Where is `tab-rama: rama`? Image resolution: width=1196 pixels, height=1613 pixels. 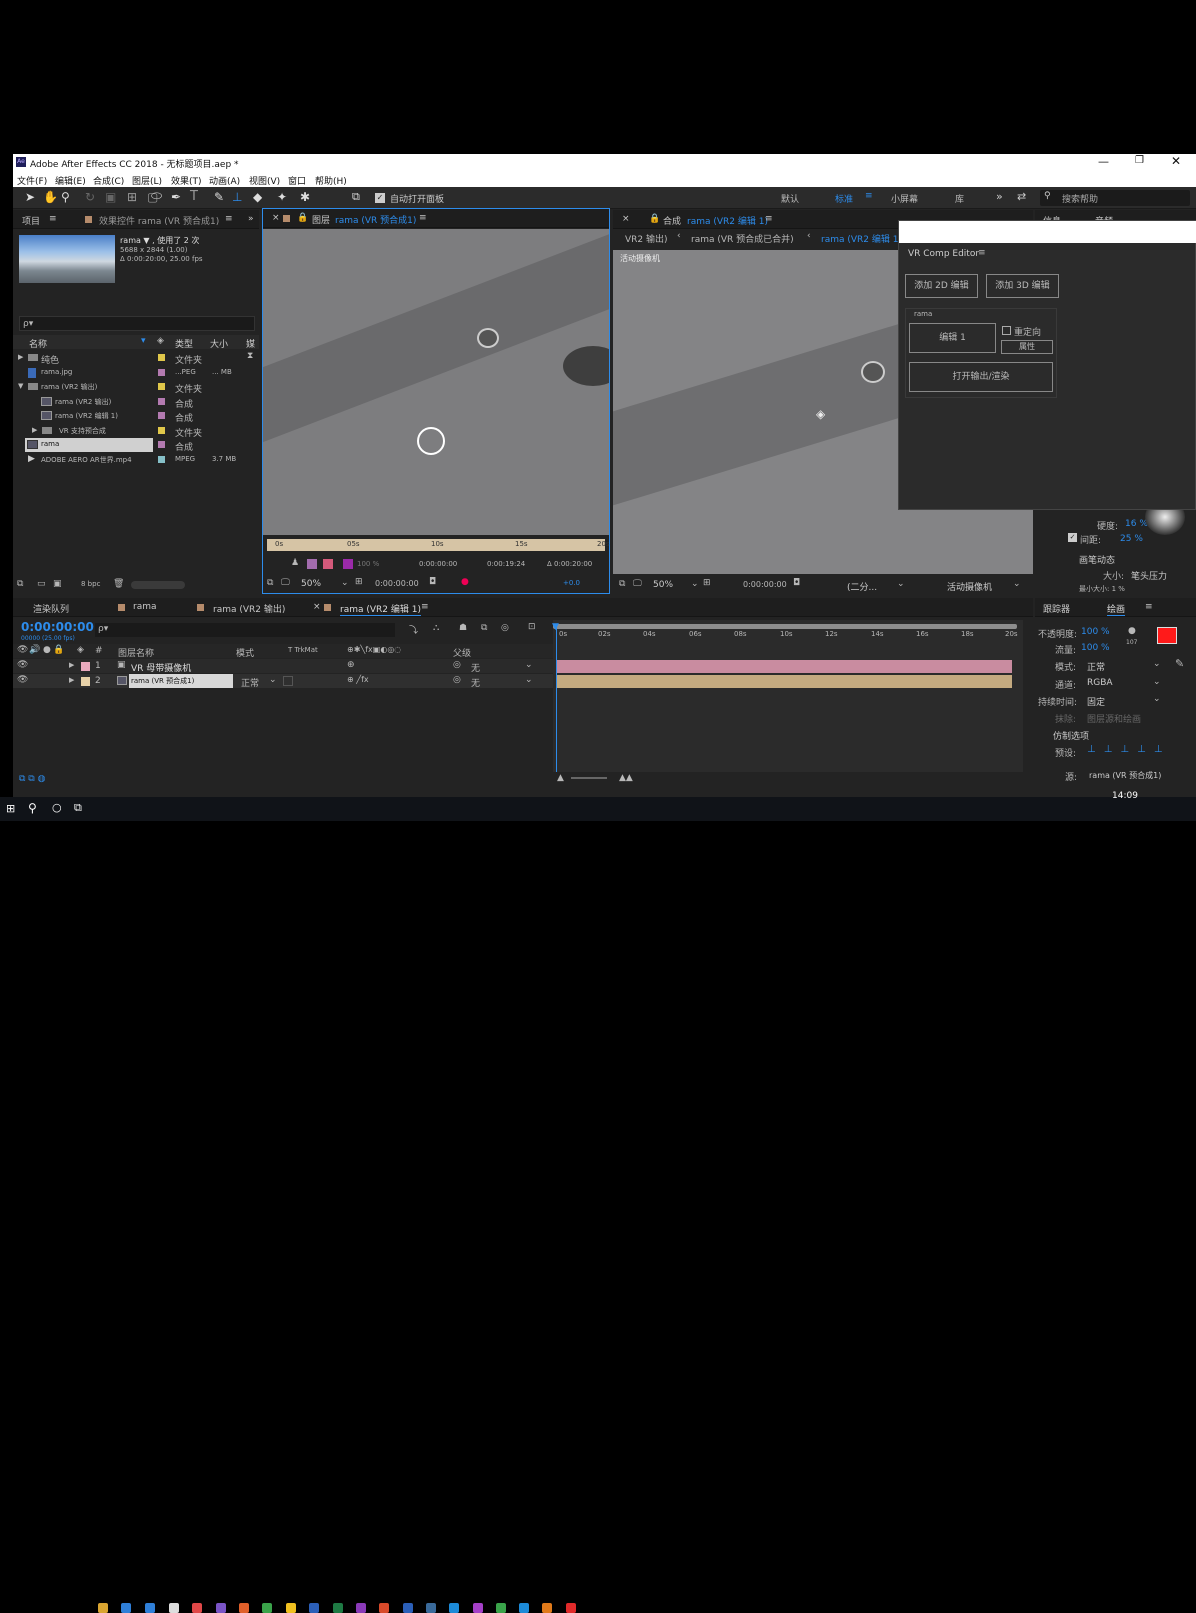 tab-rama: rama is located at coordinates (145, 607).